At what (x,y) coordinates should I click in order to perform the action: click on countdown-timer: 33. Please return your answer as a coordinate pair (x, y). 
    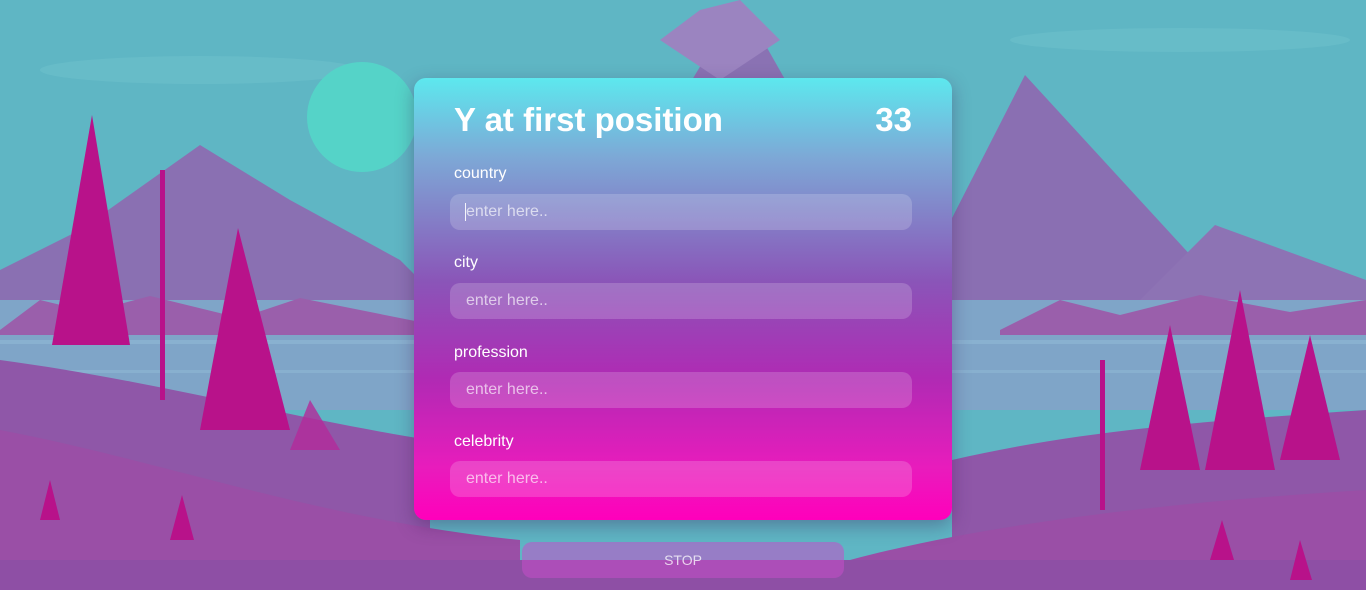
    Looking at the image, I should click on (893, 119).